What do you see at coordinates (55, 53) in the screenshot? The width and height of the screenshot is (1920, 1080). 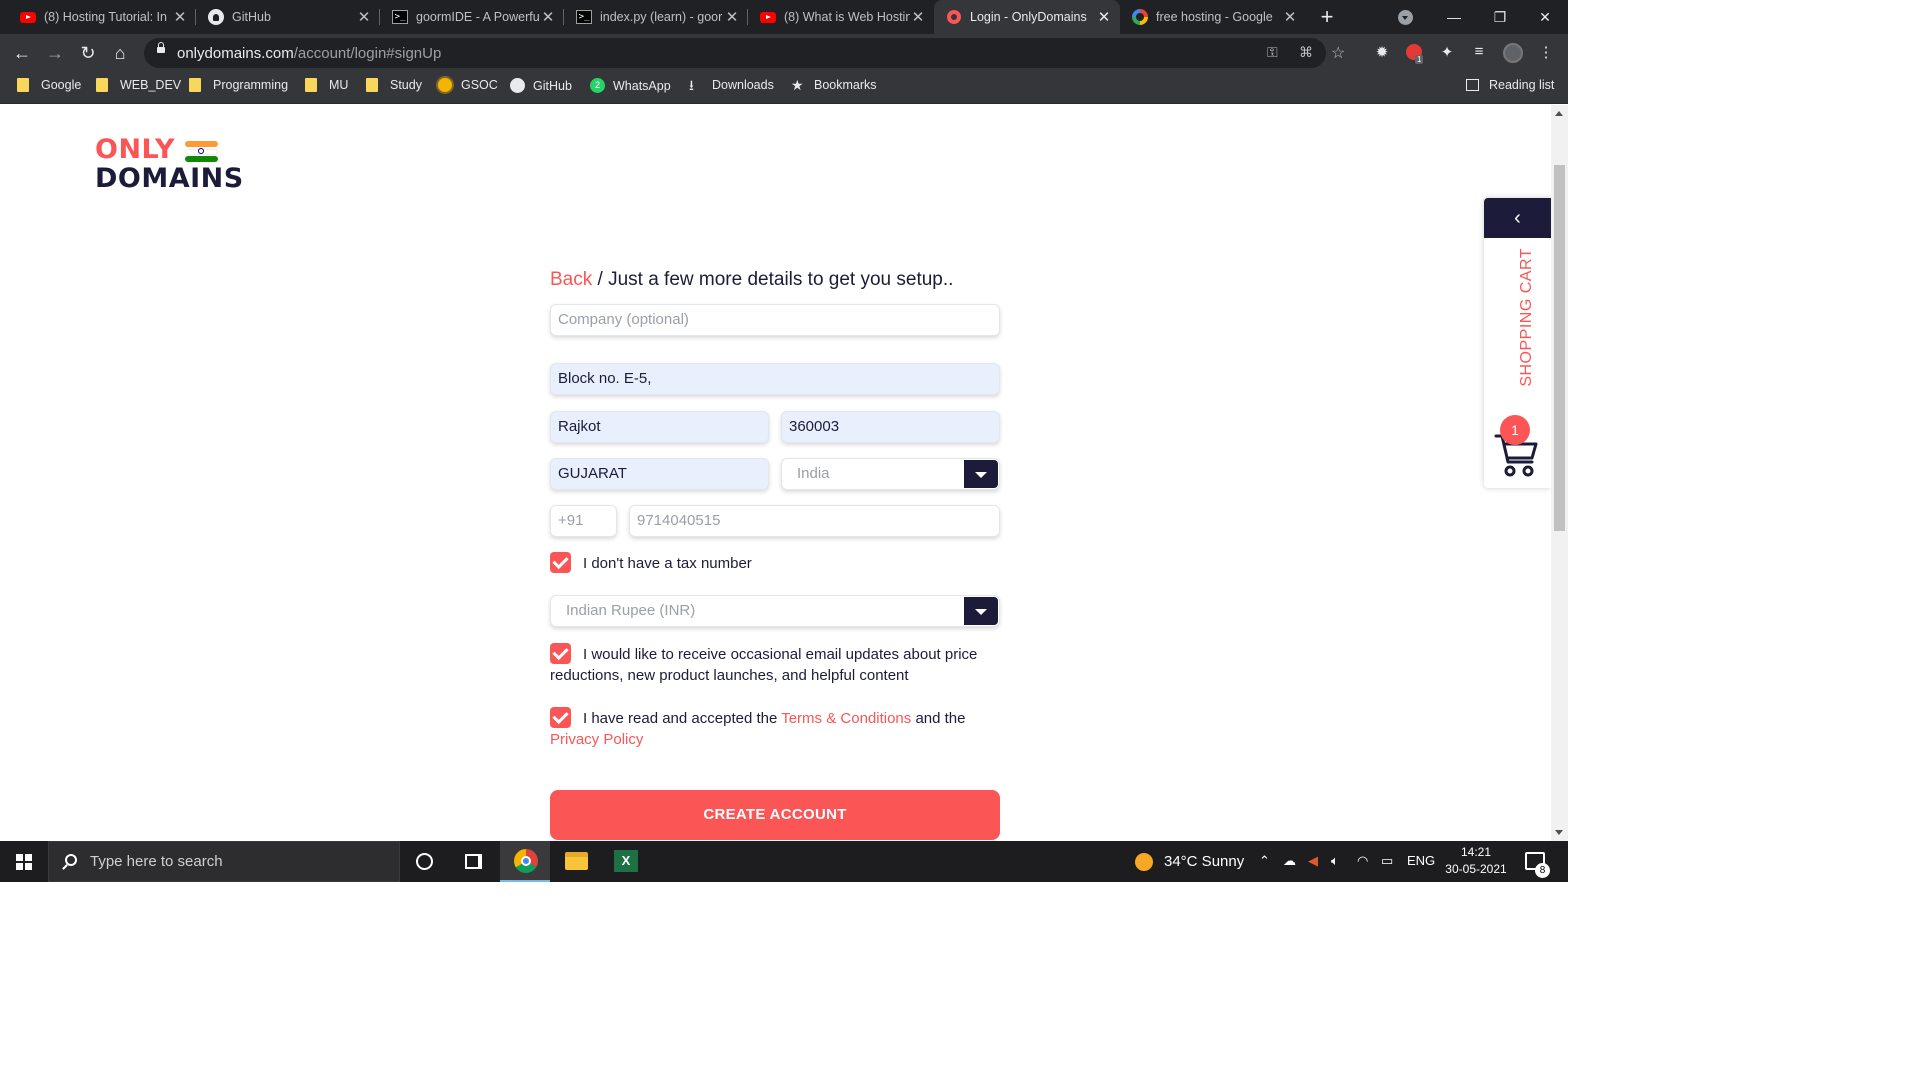 I see `forward-arrow-icon: →` at bounding box center [55, 53].